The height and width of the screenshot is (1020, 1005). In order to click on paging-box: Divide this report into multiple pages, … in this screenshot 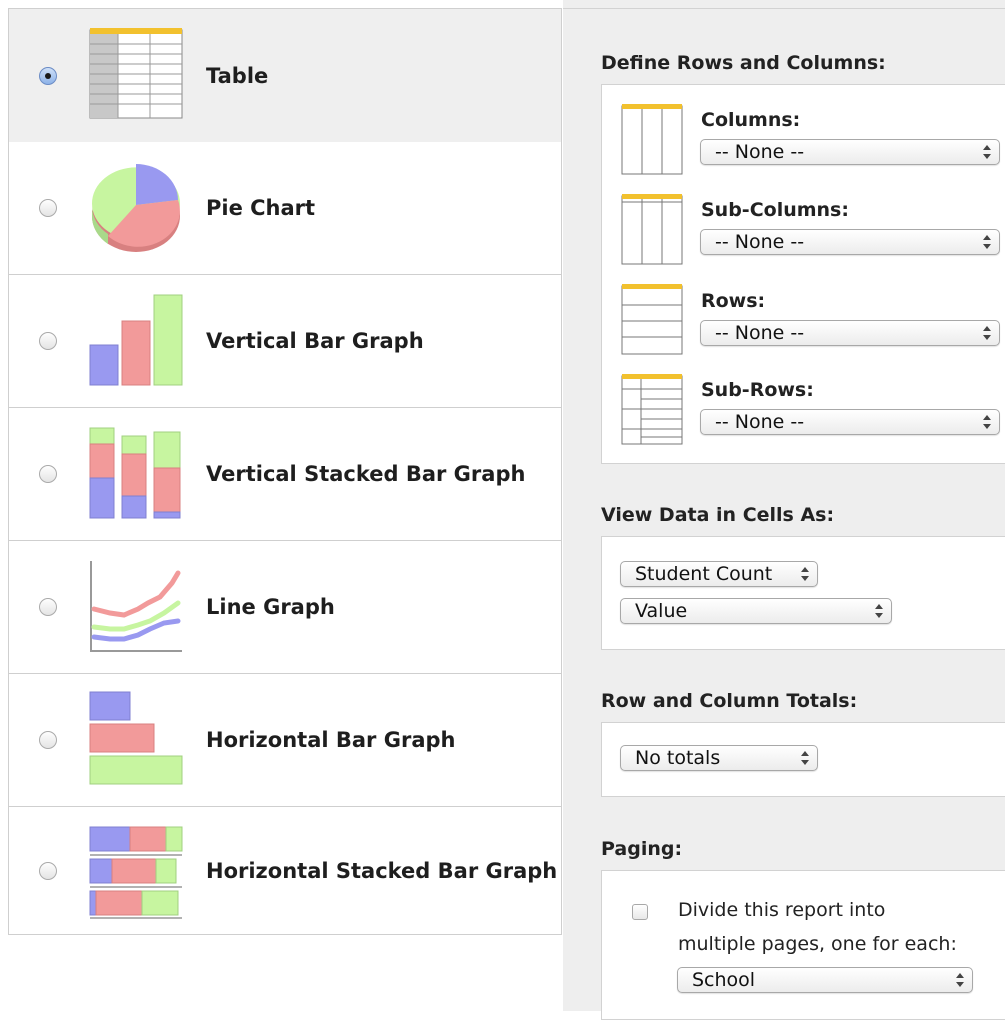, I will do `click(803, 945)`.